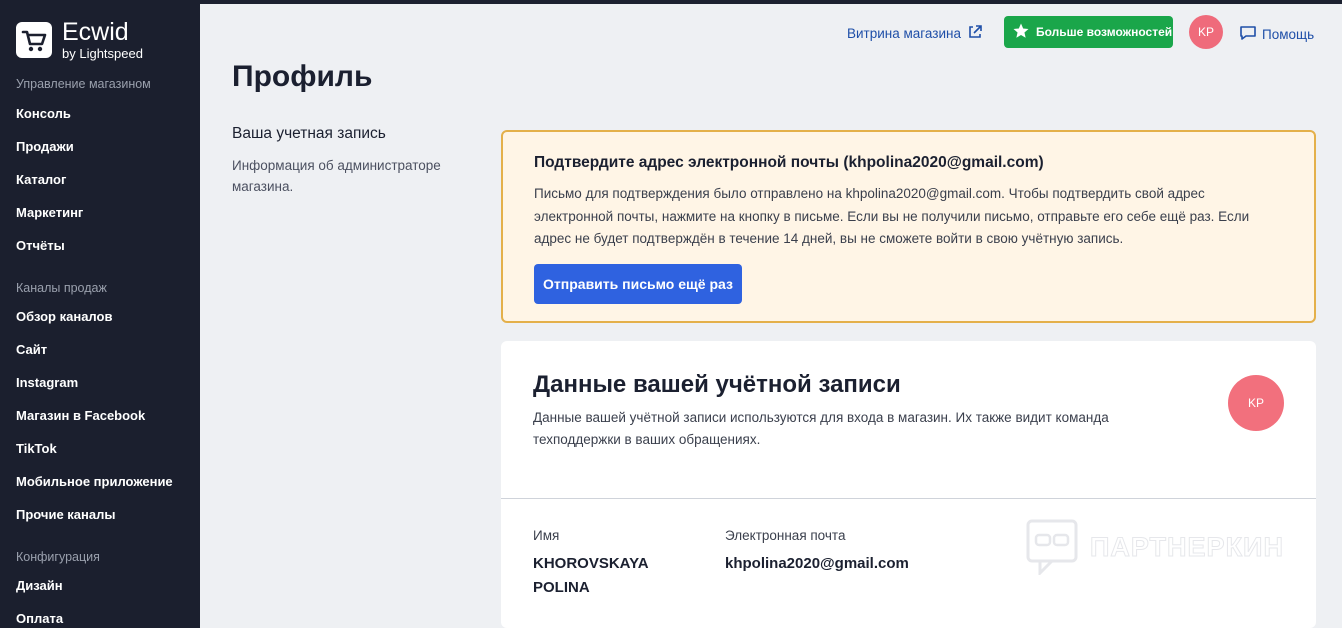 The width and height of the screenshot is (1342, 628). What do you see at coordinates (1206, 32) in the screenshot?
I see `user-avatar: KP` at bounding box center [1206, 32].